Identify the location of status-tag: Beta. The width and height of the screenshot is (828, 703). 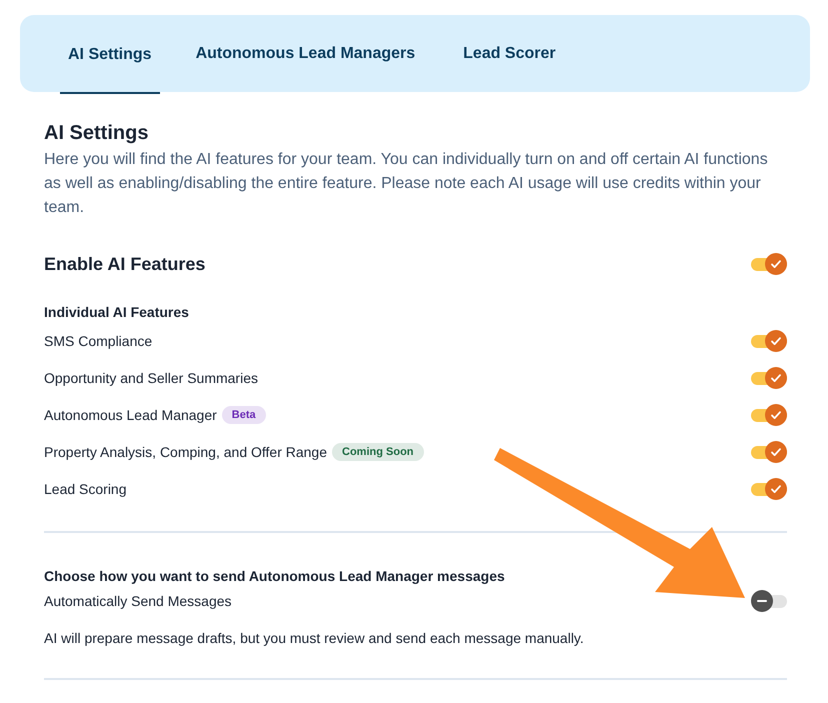
(244, 415).